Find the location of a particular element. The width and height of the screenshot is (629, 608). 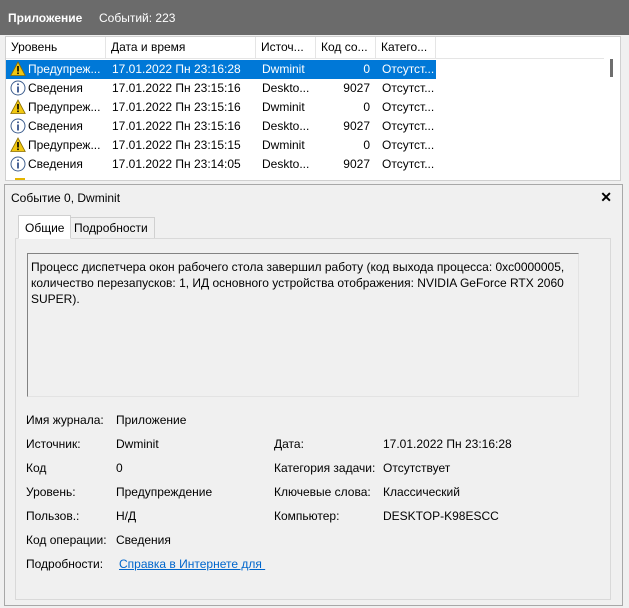

user-value: Н/Д is located at coordinates (126, 516).